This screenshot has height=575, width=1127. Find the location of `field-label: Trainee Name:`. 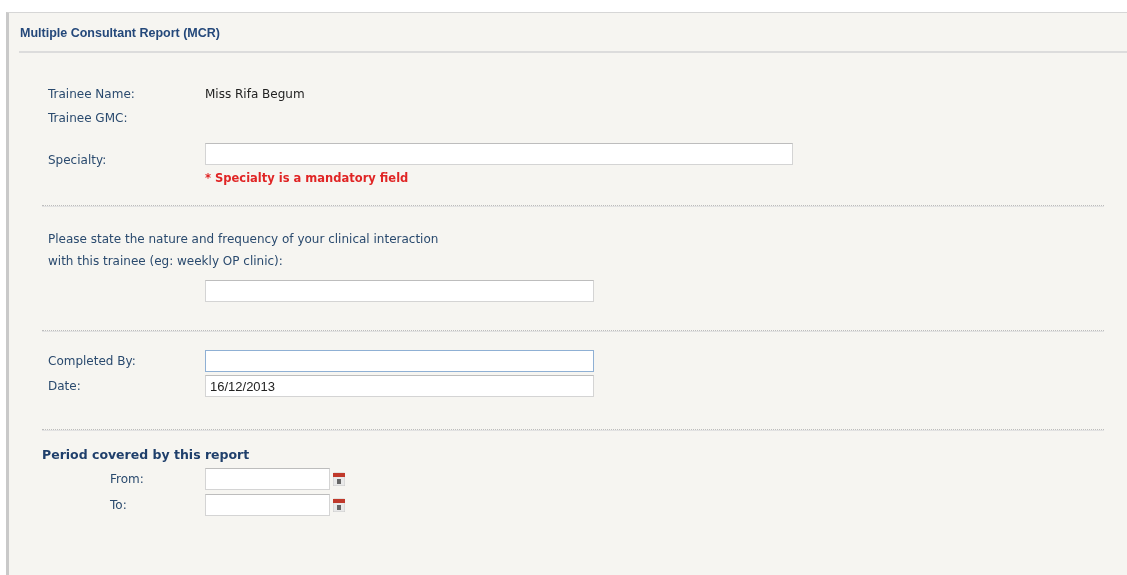

field-label: Trainee Name: is located at coordinates (92, 94).